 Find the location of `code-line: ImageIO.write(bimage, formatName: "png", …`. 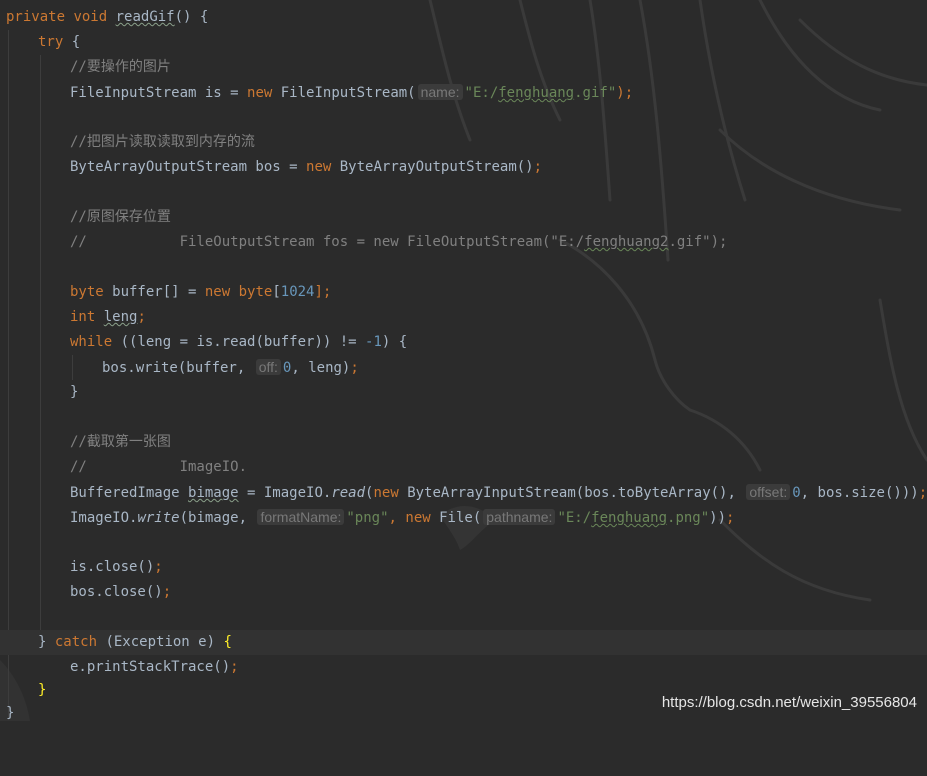

code-line: ImageIO.write(bimage, formatName: "png", … is located at coordinates (463, 517).